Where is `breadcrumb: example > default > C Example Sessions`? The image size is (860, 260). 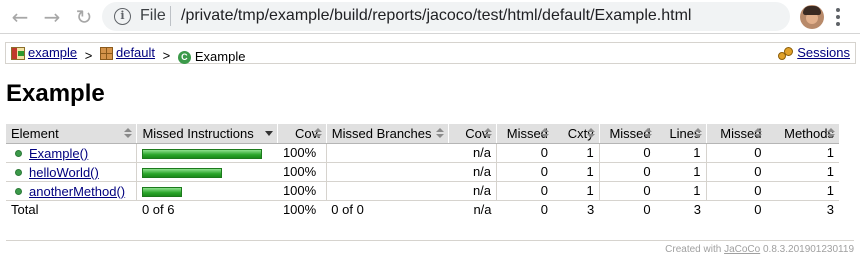
breadcrumb: example > default > C Example Sessions is located at coordinates (430, 53).